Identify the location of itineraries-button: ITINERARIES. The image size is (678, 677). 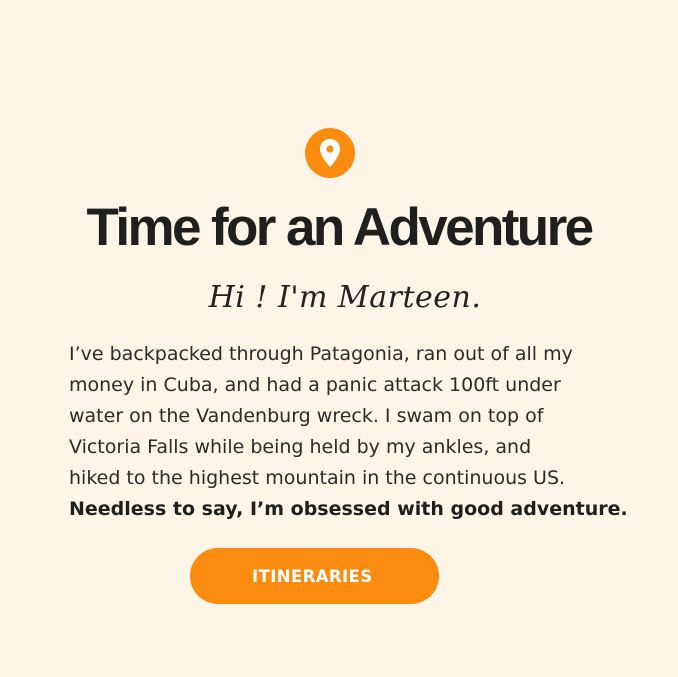
(314, 576).